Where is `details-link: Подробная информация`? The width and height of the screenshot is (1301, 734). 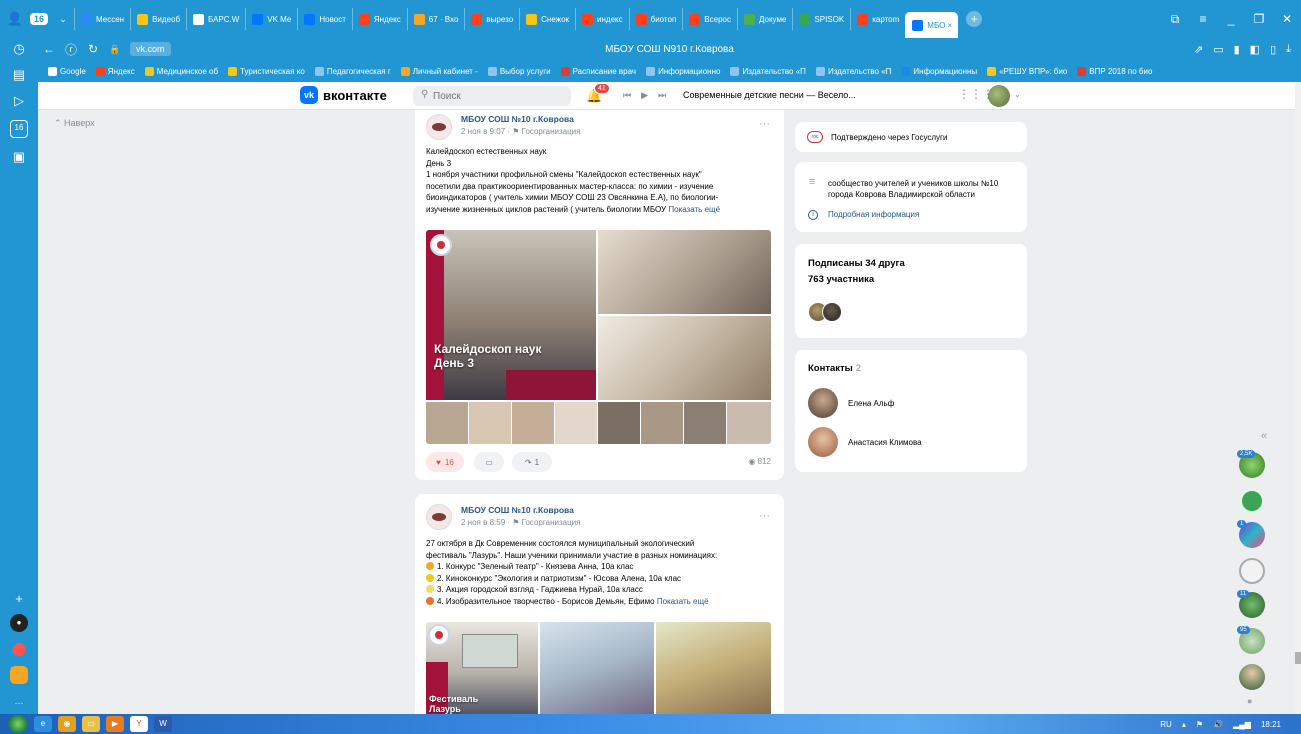 details-link: Подробная информация is located at coordinates (873, 214).